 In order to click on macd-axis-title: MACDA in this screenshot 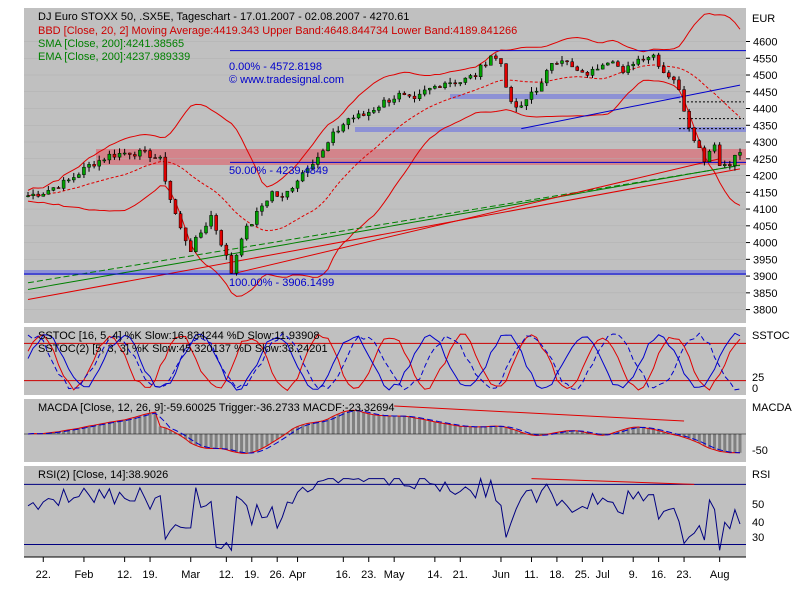, I will do `click(772, 408)`.